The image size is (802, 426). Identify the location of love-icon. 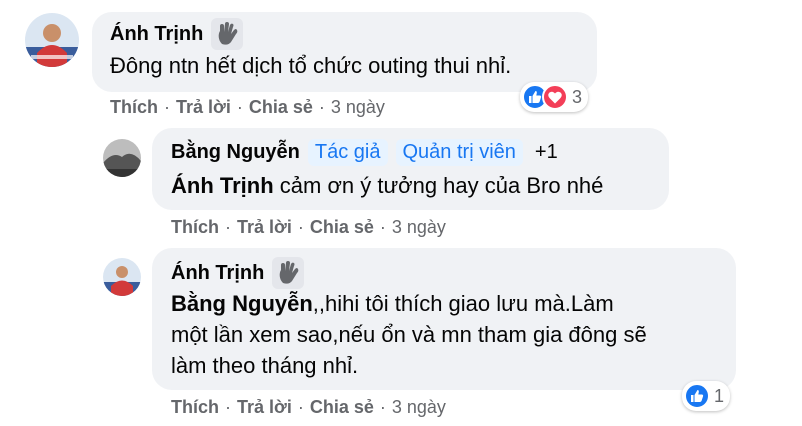
(555, 97).